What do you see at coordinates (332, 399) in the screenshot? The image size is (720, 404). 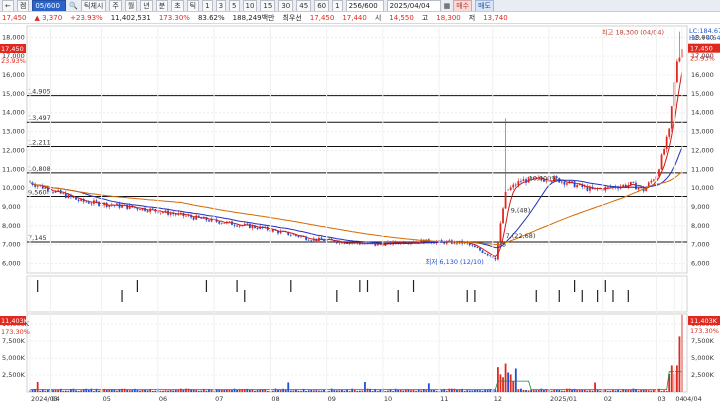 I see `date-label: 09` at bounding box center [332, 399].